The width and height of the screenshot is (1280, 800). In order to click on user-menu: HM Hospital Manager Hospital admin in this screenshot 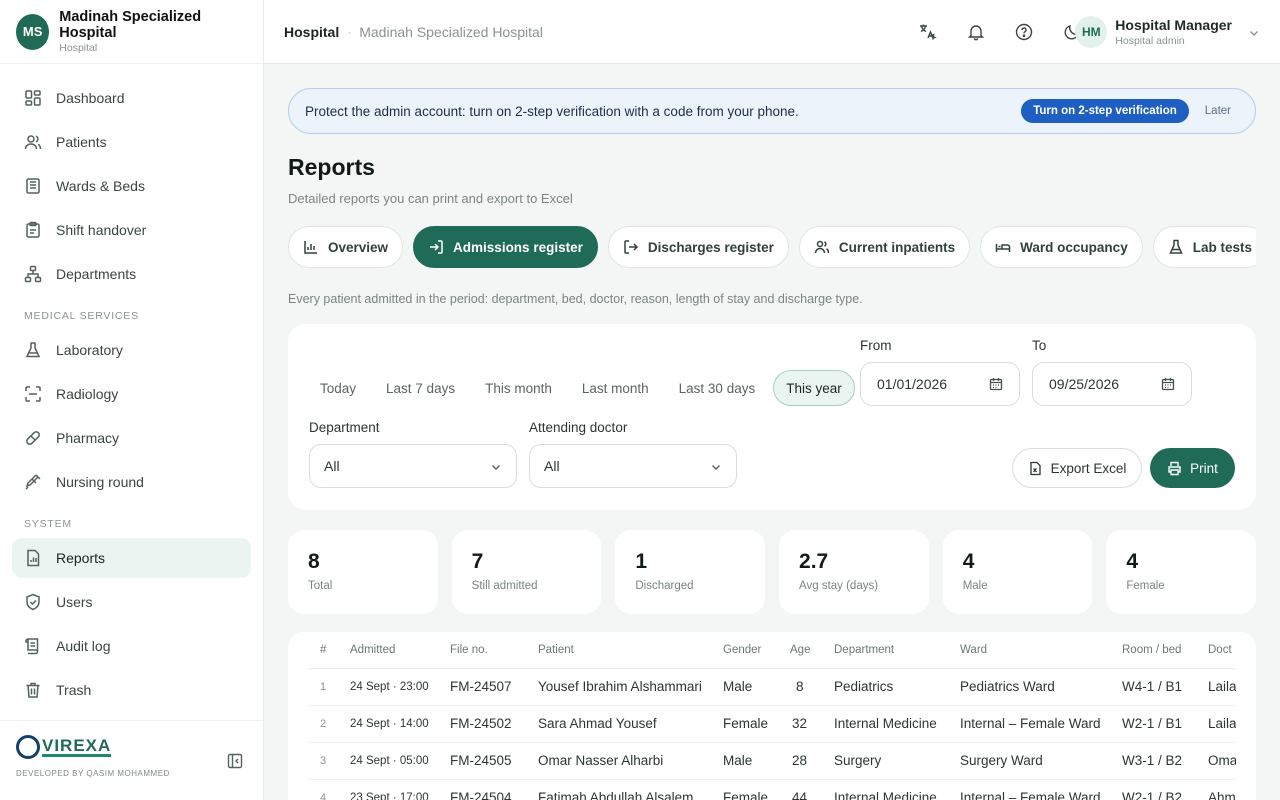, I will do `click(1167, 32)`.